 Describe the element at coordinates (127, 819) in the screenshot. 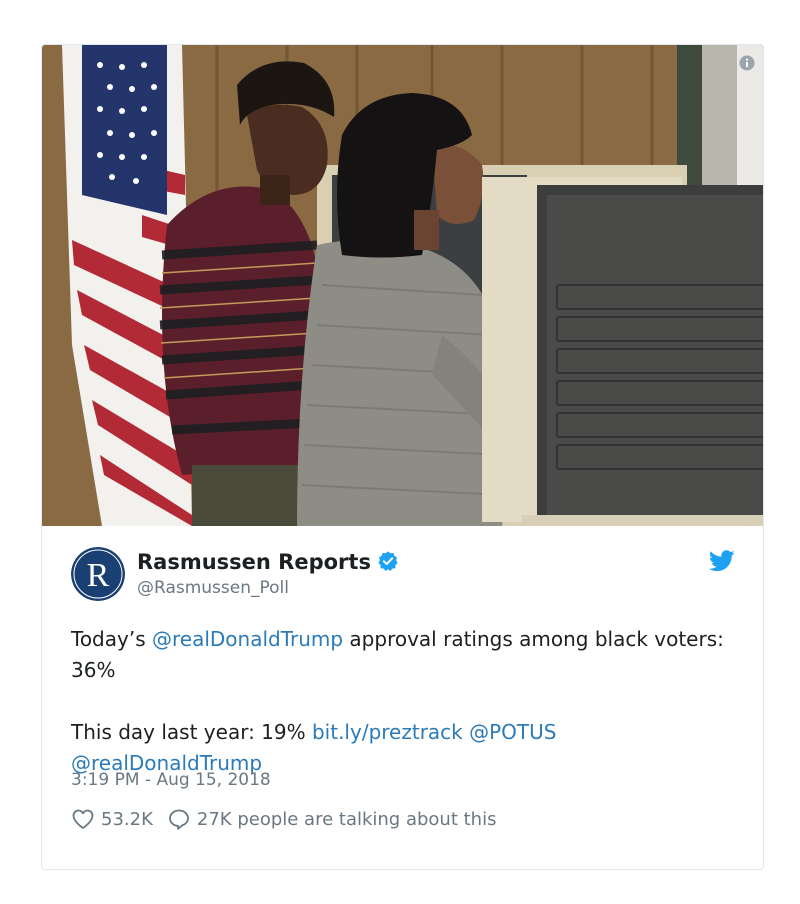

I see `like-count: 53.2K` at that location.